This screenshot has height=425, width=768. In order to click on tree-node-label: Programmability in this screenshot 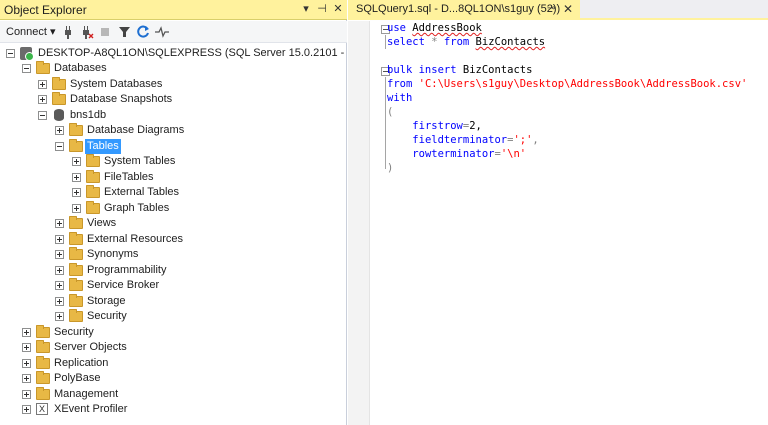, I will do `click(127, 270)`.